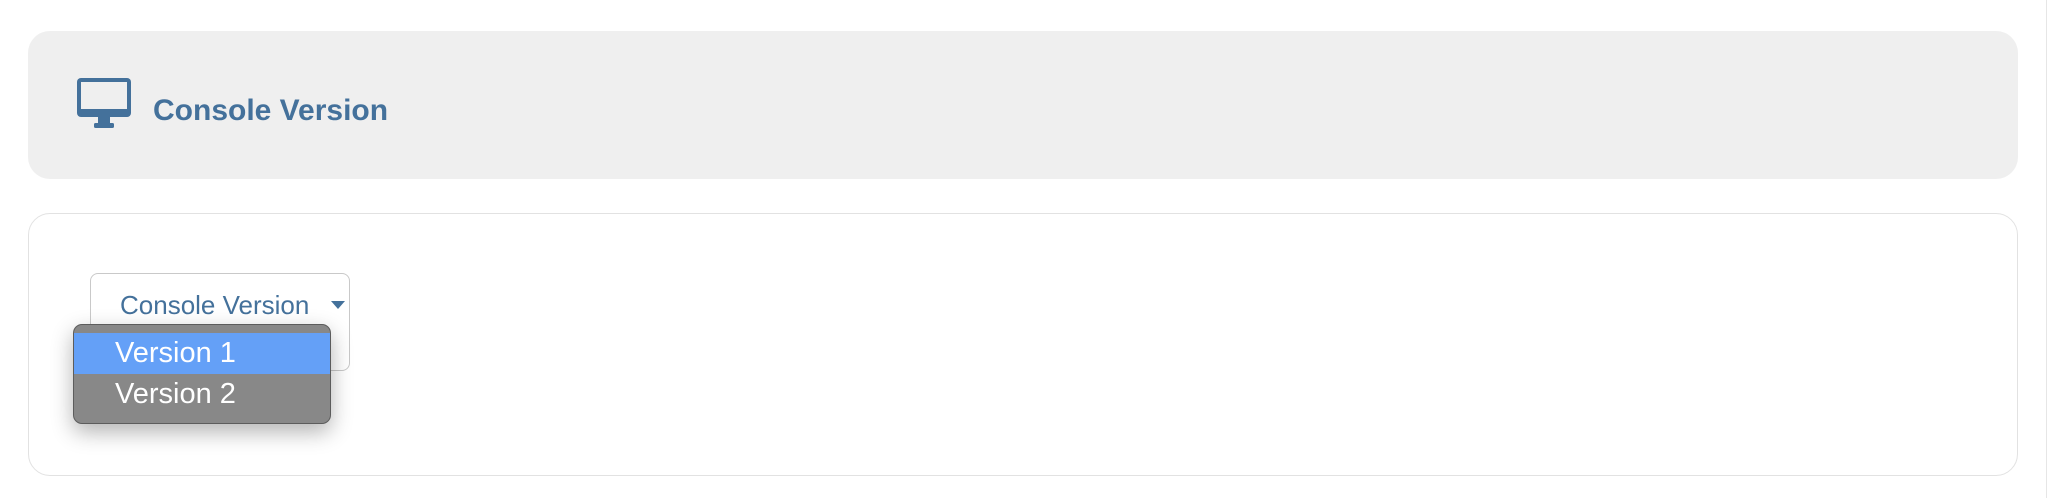 The height and width of the screenshot is (498, 2052). I want to click on page-edge-divider, so click(2046, 249).